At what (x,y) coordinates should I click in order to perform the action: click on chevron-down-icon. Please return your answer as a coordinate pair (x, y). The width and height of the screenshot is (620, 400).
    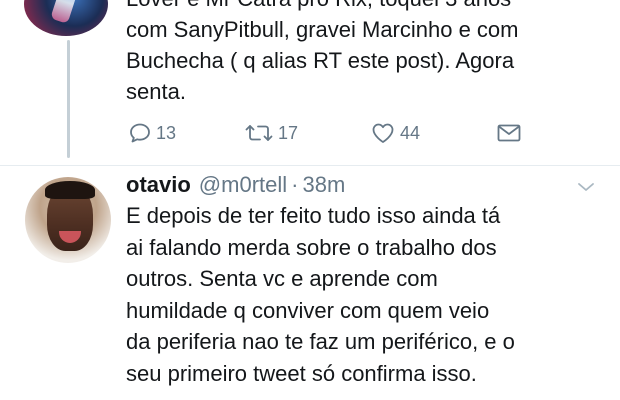
    Looking at the image, I should click on (586, 189).